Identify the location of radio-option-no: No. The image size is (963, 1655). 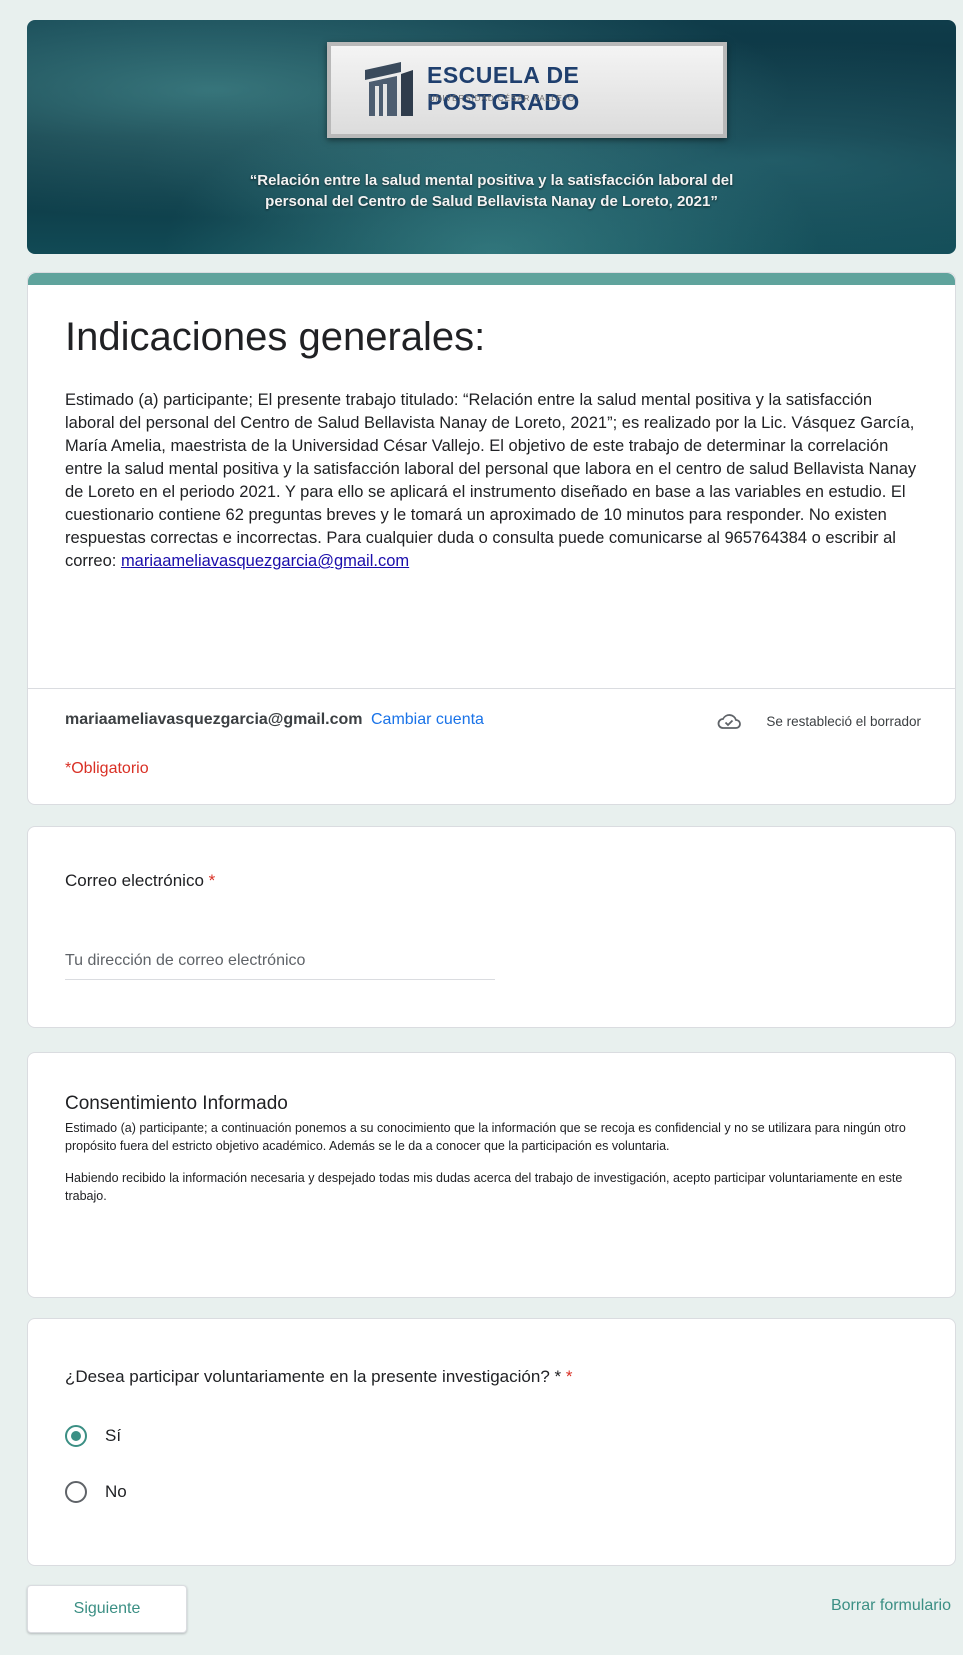
(96, 1492).